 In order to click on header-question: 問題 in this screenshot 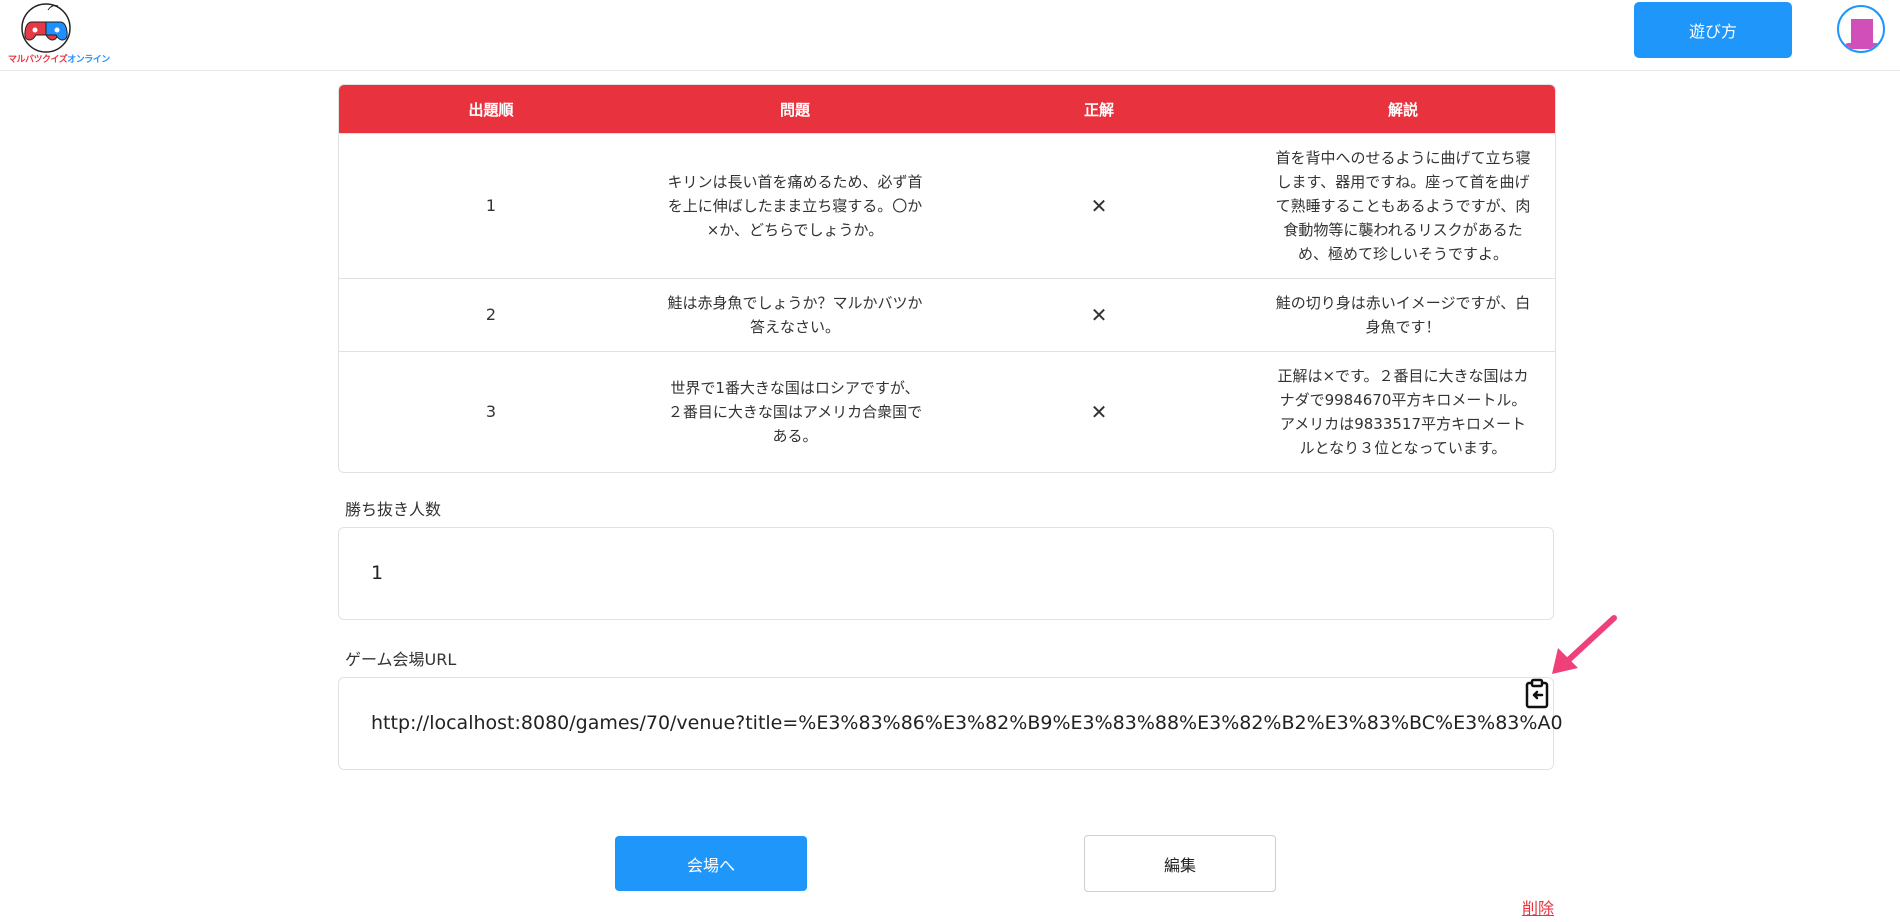, I will do `click(794, 109)`.